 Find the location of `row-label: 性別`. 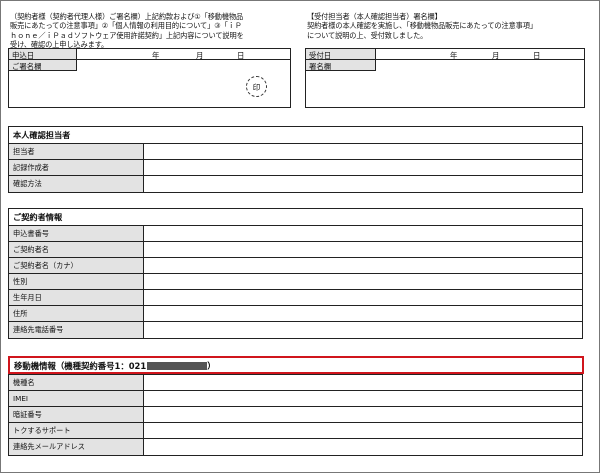

row-label: 性別 is located at coordinates (76, 281).